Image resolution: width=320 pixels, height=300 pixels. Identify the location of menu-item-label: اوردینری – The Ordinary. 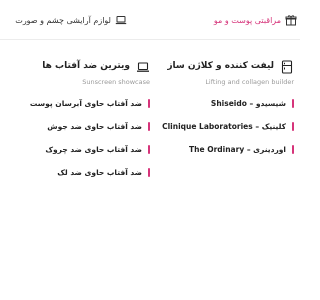
(237, 149).